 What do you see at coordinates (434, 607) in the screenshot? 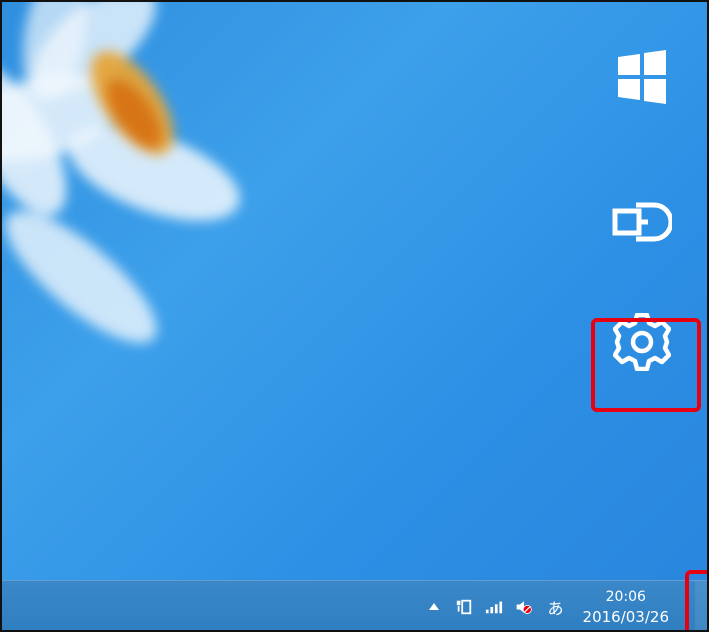
I see `caret-up-icon` at bounding box center [434, 607].